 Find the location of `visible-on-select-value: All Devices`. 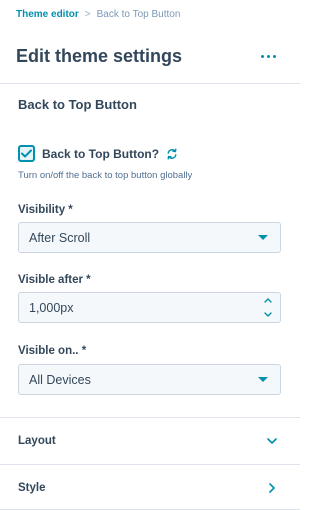

visible-on-select-value: All Devices is located at coordinates (60, 379).